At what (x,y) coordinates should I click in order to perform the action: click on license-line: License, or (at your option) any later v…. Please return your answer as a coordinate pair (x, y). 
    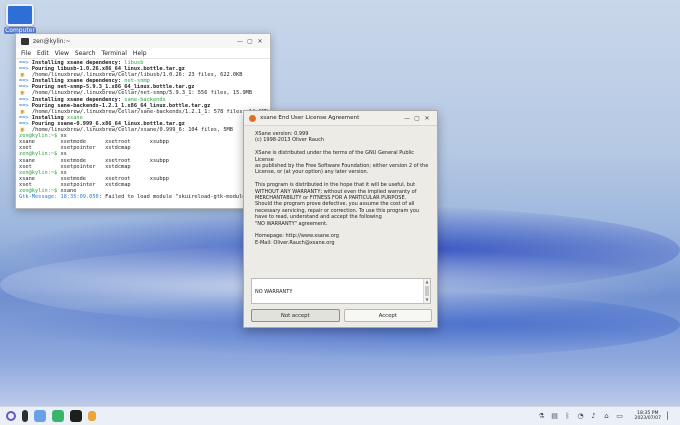
    Looking at the image, I should click on (312, 172).